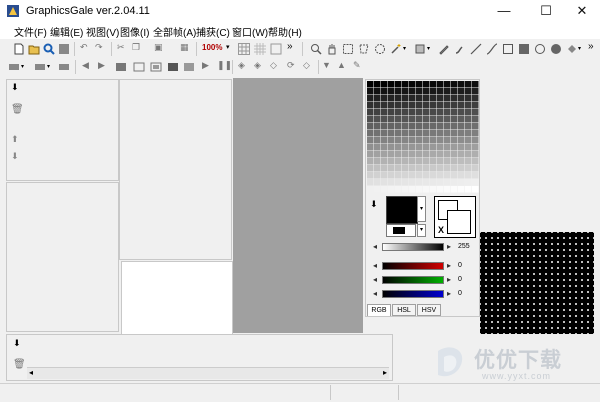 The height and width of the screenshot is (402, 600). Describe the element at coordinates (276, 49) in the screenshot. I see `tile-view-icon` at that location.